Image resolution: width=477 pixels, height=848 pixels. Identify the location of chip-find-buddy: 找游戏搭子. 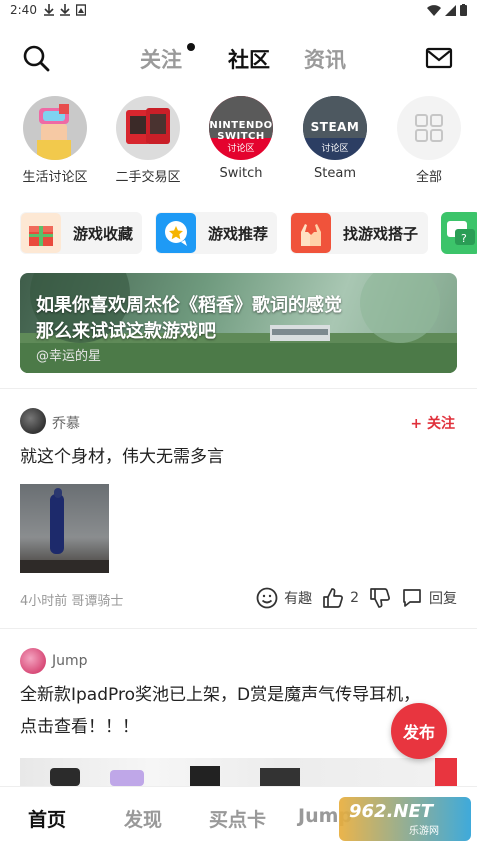
(359, 233).